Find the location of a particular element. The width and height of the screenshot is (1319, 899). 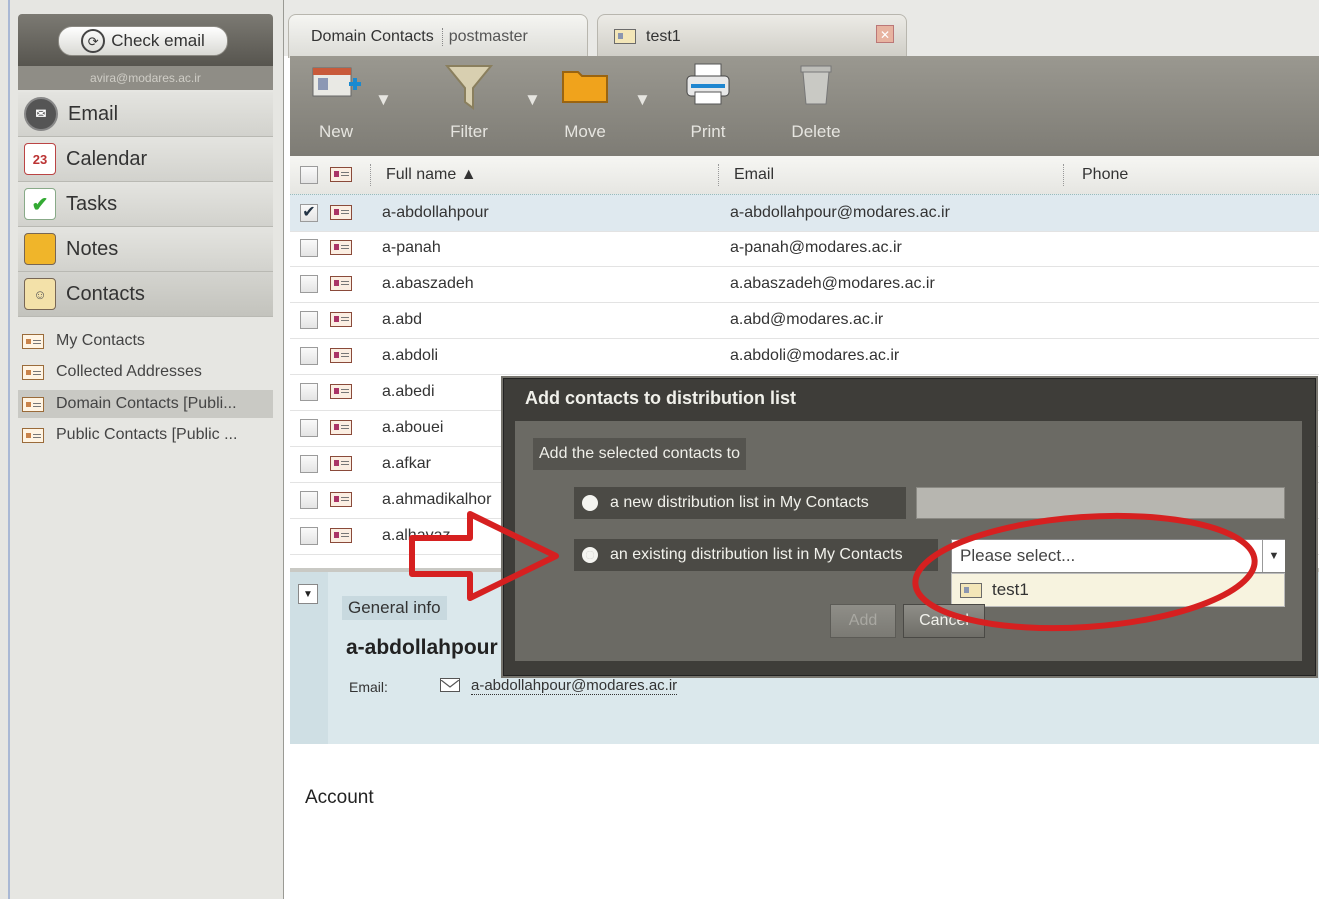

row-name: a.afkar is located at coordinates (406, 463).